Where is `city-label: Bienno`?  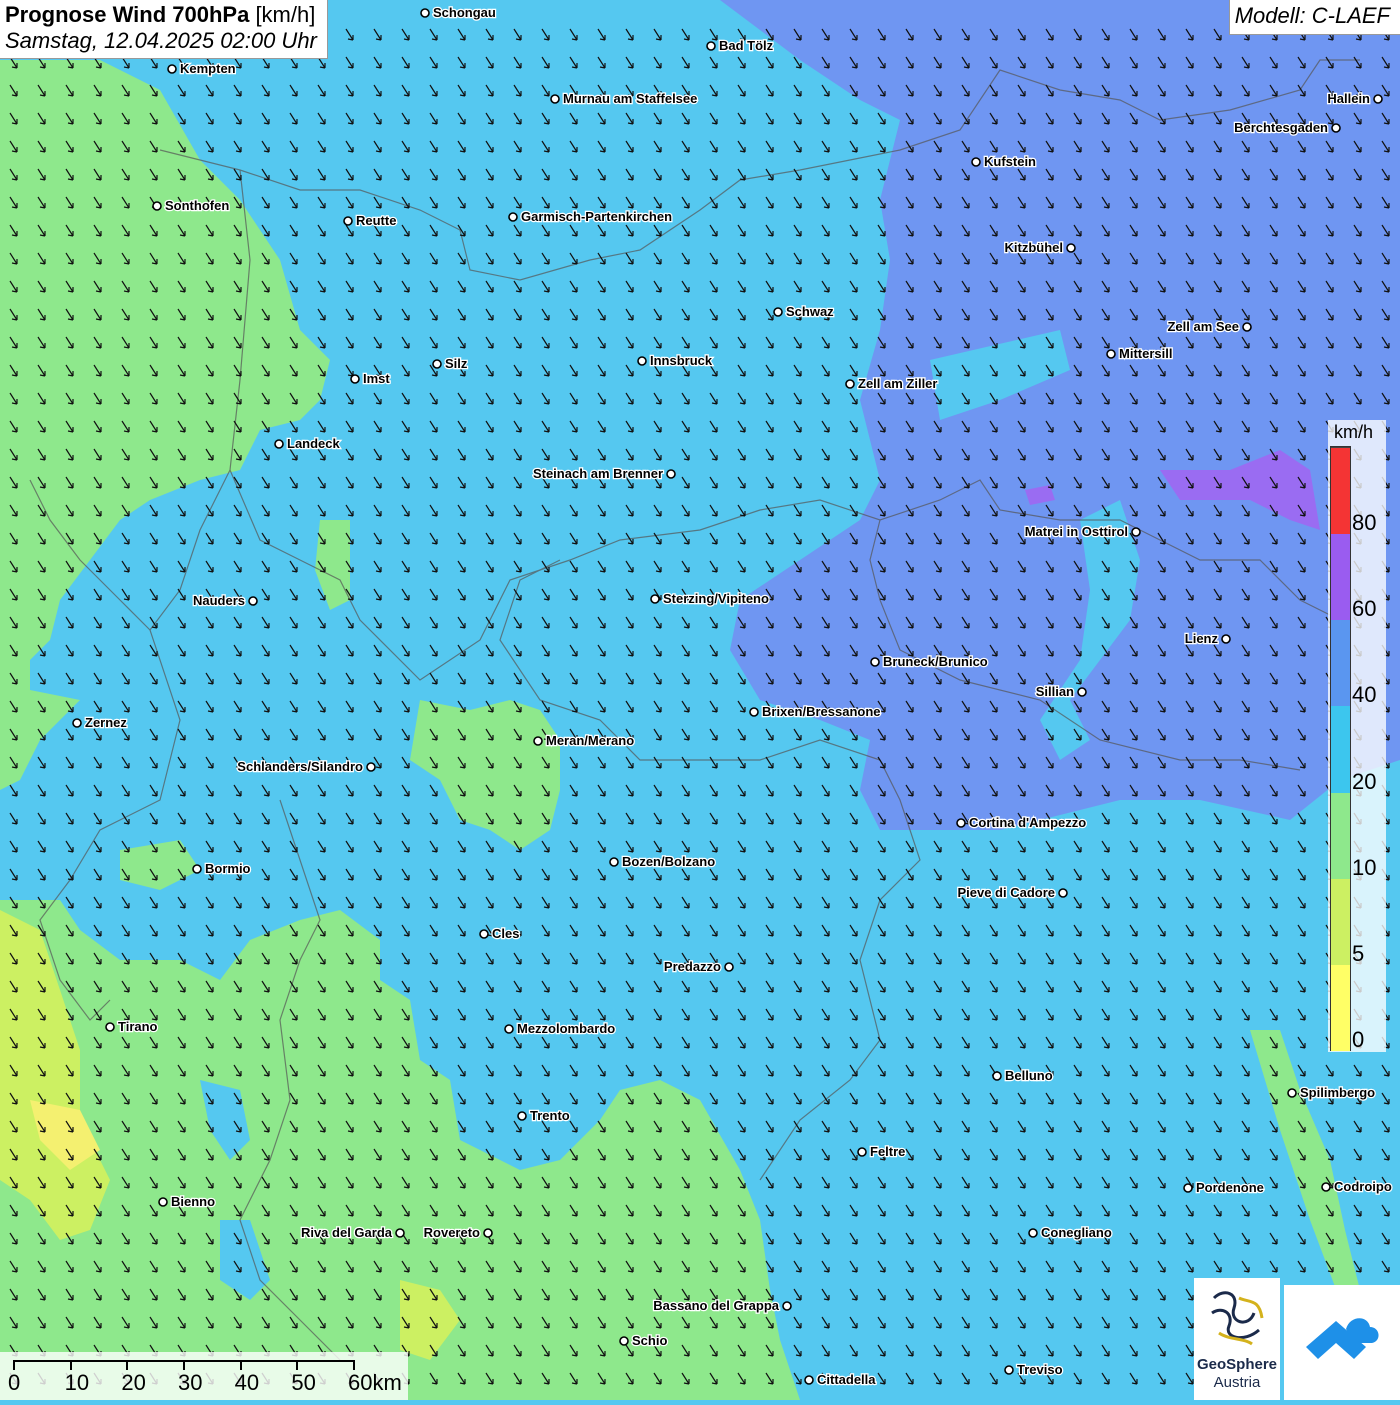
city-label: Bienno is located at coordinates (193, 1201).